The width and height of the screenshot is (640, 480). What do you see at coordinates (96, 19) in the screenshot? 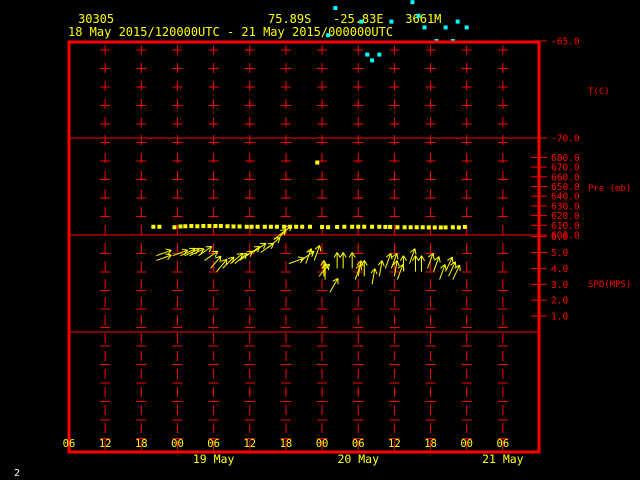
I see `station-id: 30305` at bounding box center [96, 19].